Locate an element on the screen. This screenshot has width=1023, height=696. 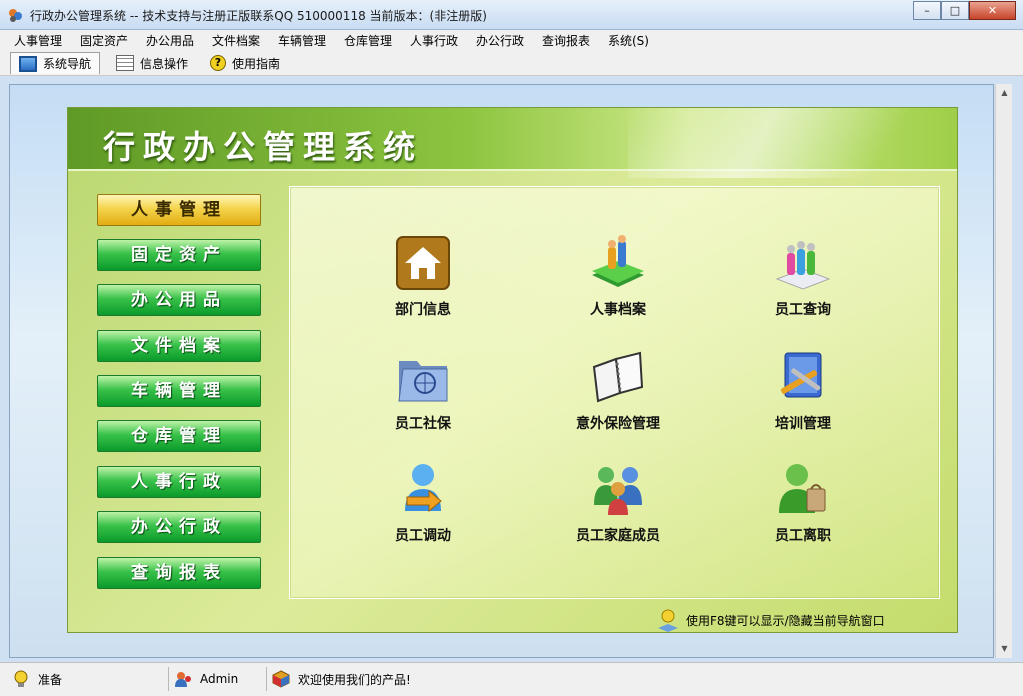
scroll-down-icon: ▼ is located at coordinates (1004, 648).